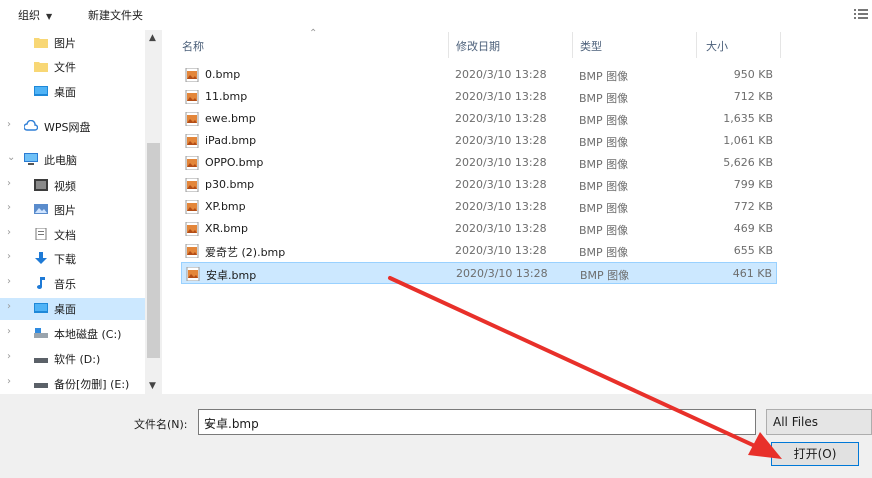 Image resolution: width=872 pixels, height=478 pixels. Describe the element at coordinates (753, 184) in the screenshot. I see `file-size: 799 KB` at that location.